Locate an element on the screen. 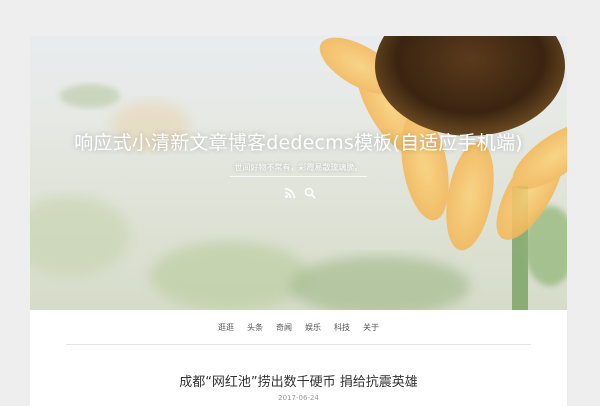 This screenshot has height=406, width=600. post-title: 成都“网红池”捞出数千硬币 捐给抗震英雄 is located at coordinates (298, 380).